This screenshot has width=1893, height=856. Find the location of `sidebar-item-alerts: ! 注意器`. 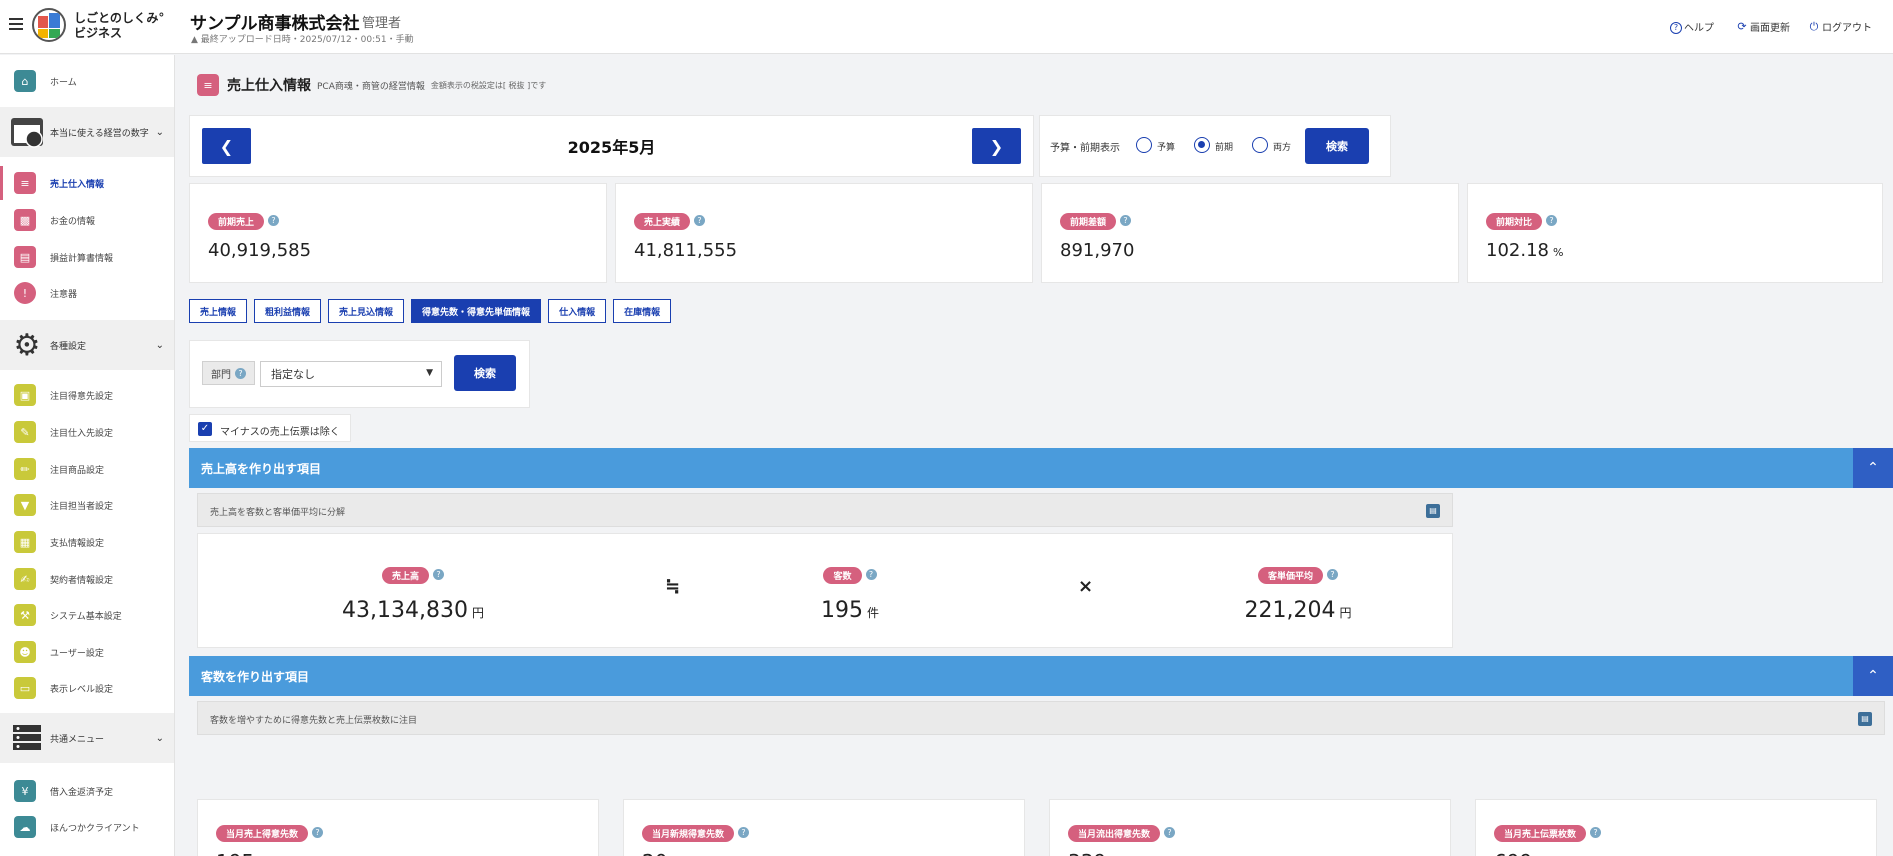

sidebar-item-alerts: ! 注意器 is located at coordinates (87, 293).